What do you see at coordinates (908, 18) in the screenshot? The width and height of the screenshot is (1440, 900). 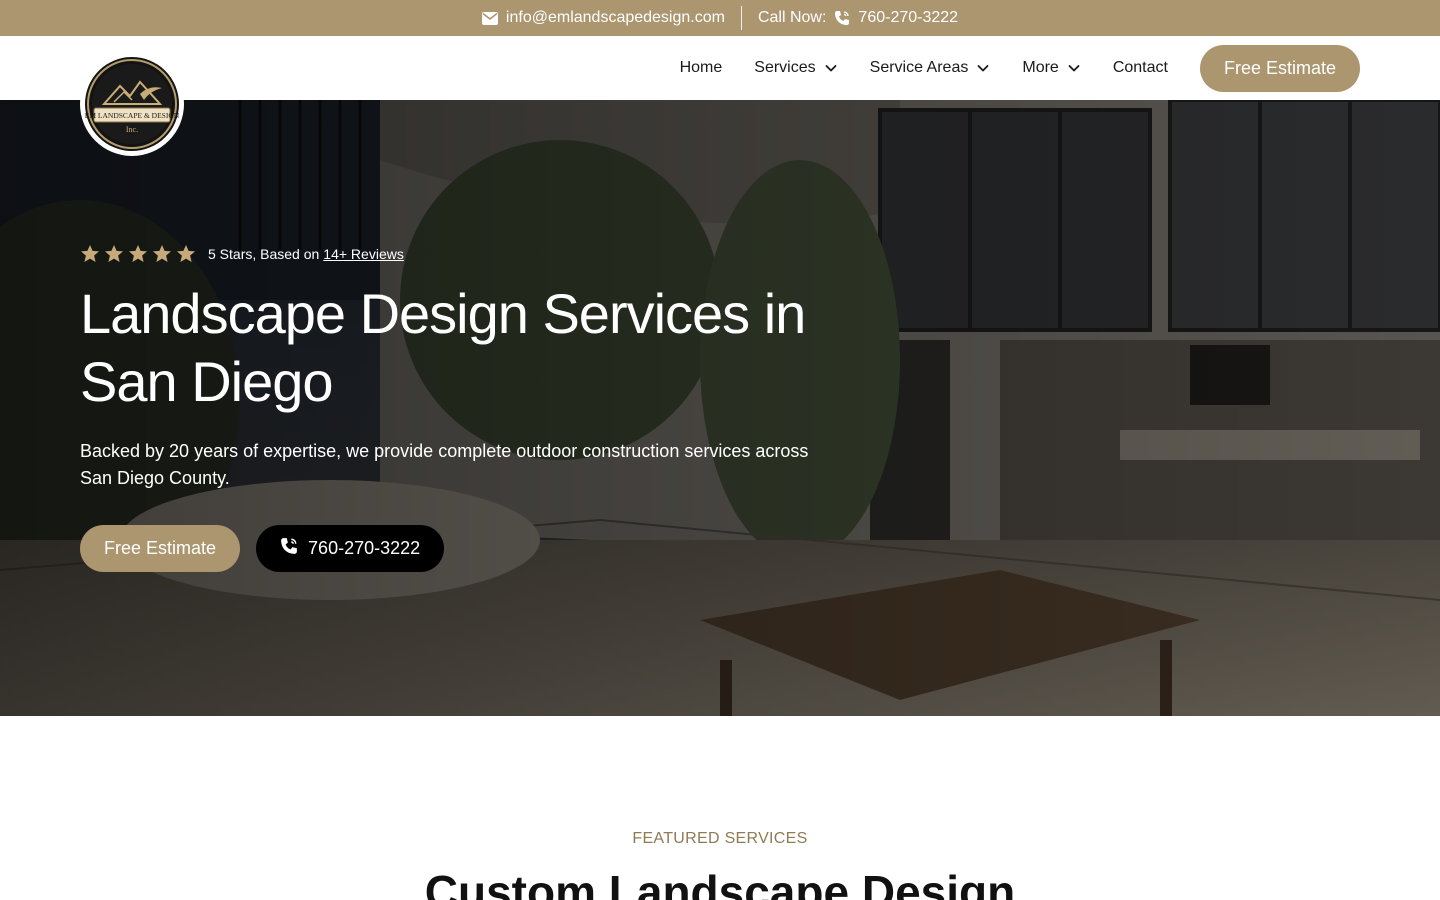 I see `phone-link: 760-270-3222` at bounding box center [908, 18].